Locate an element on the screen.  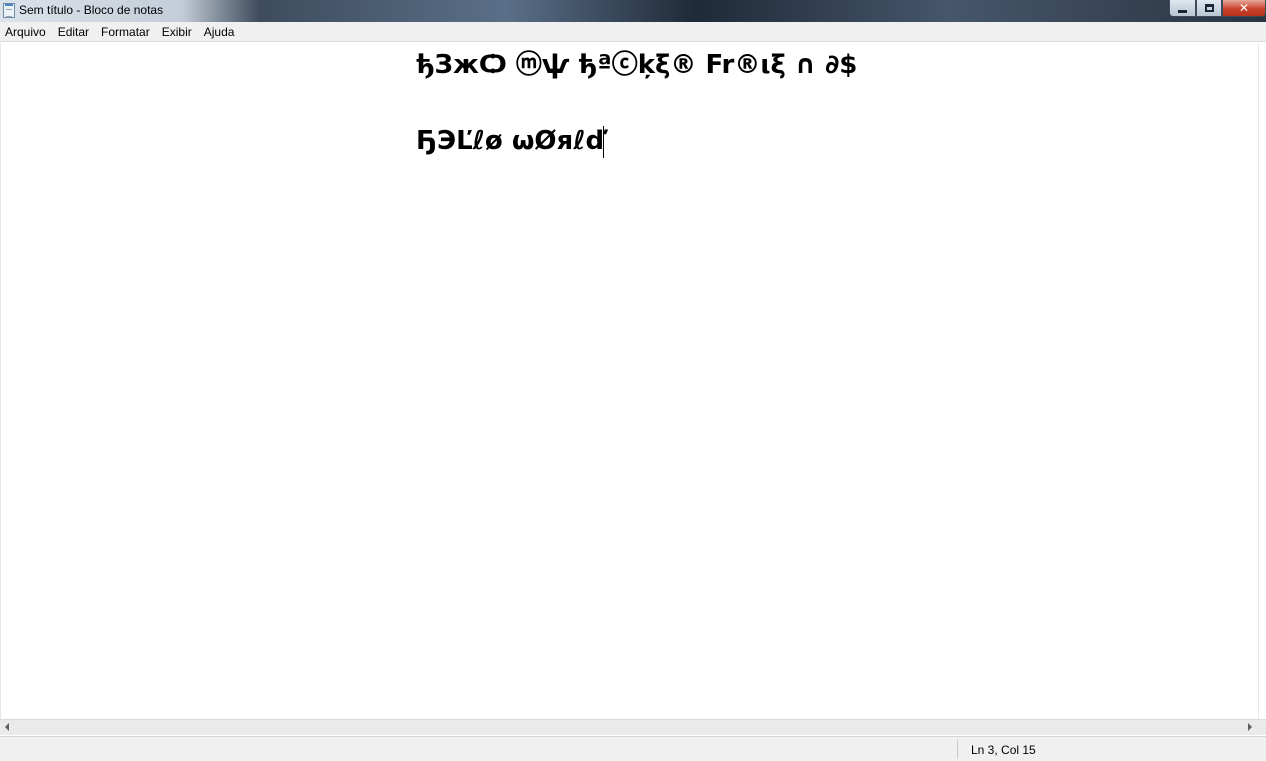
window-controls: ✕ is located at coordinates (1217, 9).